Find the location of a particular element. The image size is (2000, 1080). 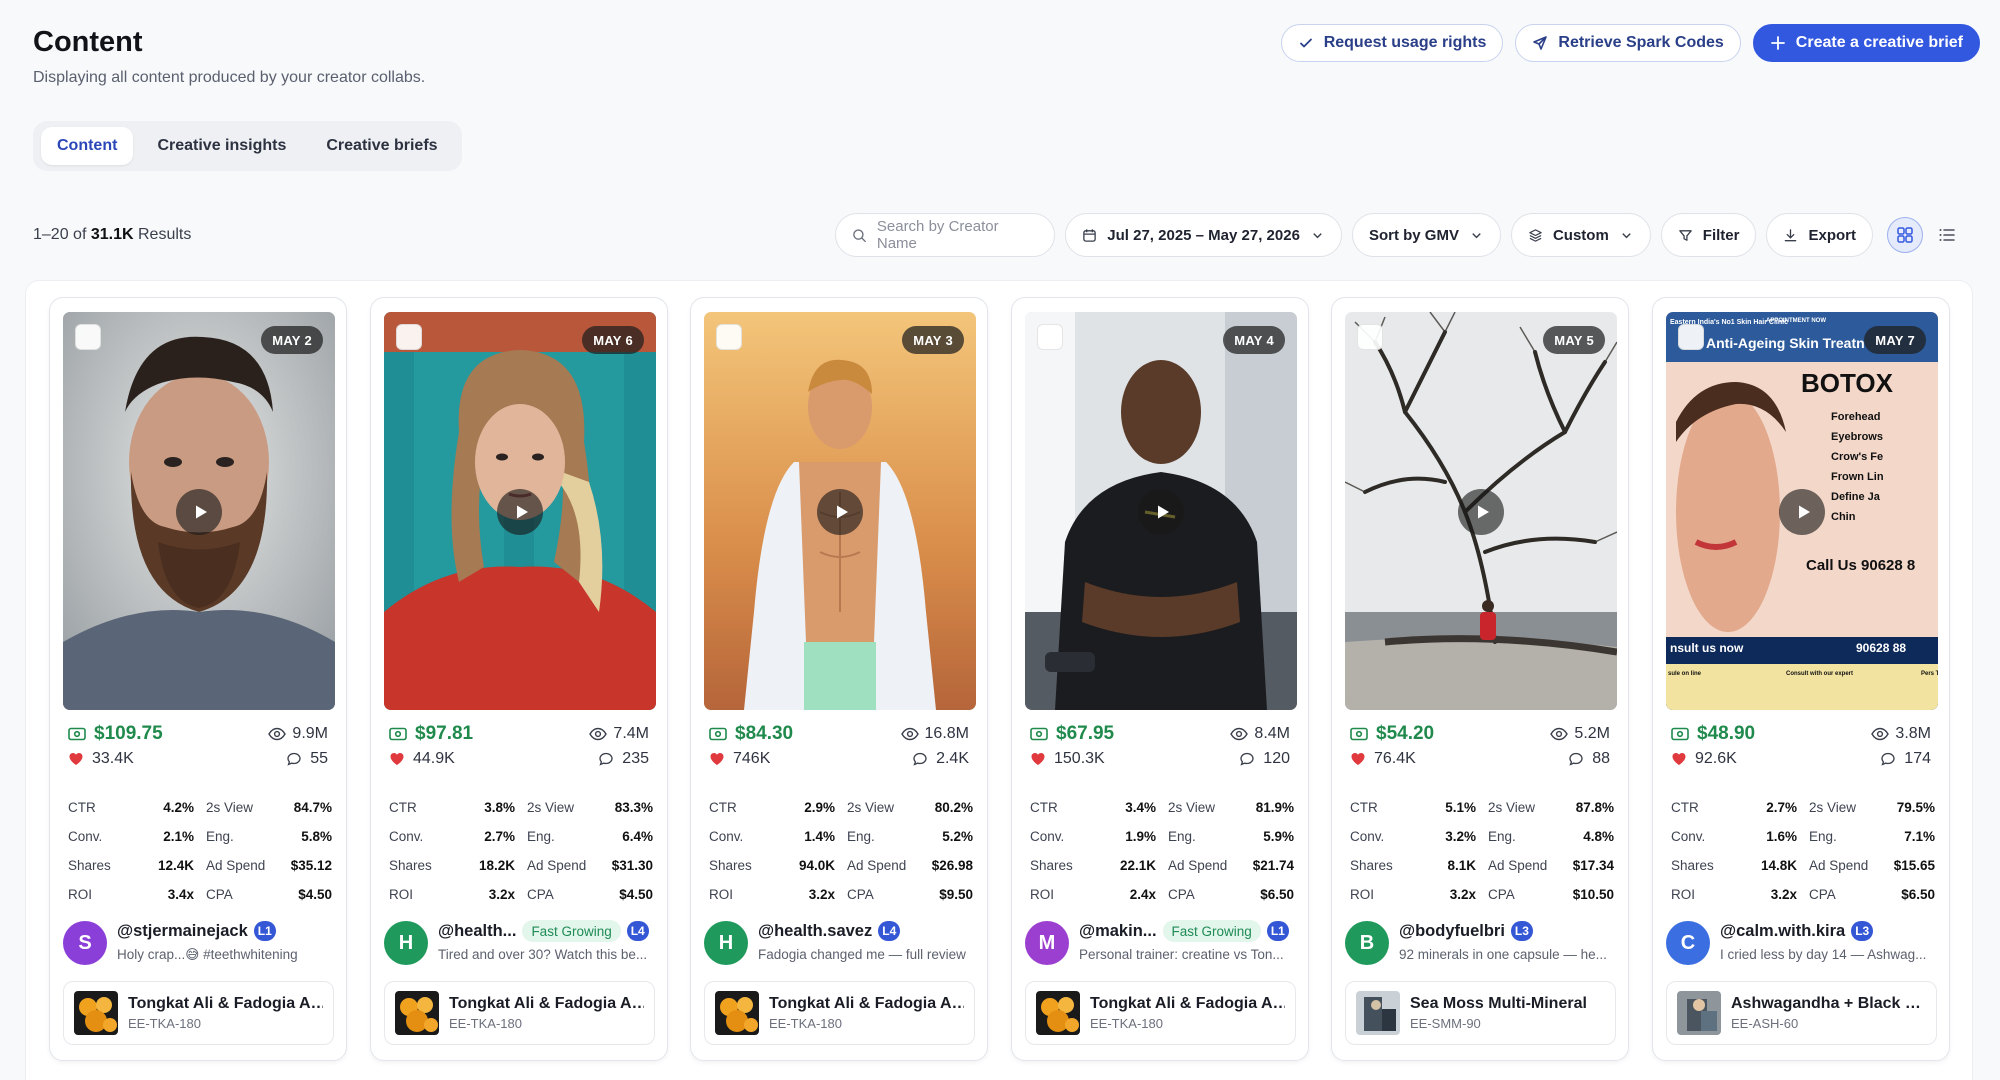

metric-value: $35.12 is located at coordinates (311, 865).